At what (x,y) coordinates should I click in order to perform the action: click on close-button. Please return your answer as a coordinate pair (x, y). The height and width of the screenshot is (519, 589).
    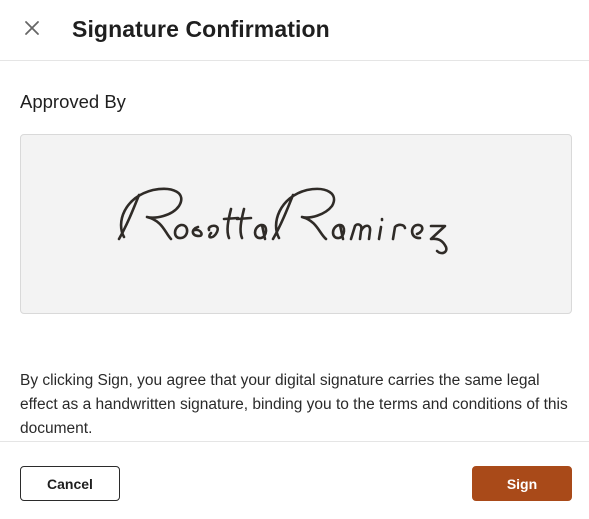
    Looking at the image, I should click on (32, 28).